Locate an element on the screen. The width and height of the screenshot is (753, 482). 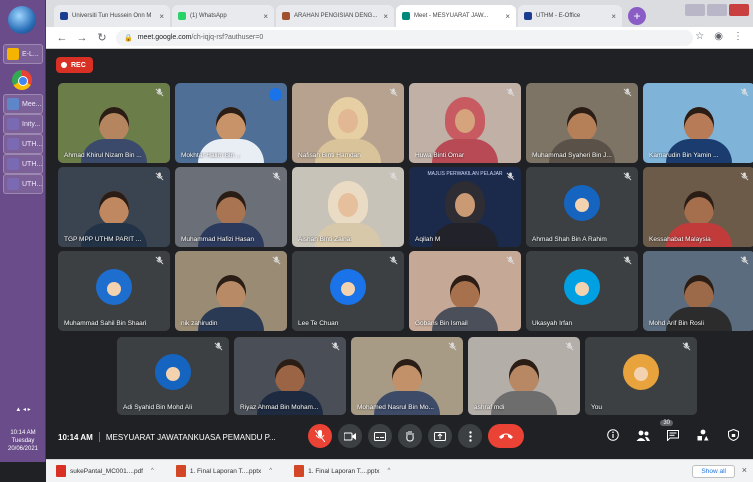
participant-tile: Muhammad Hafizi Hasan is located at coordinates (231, 207).